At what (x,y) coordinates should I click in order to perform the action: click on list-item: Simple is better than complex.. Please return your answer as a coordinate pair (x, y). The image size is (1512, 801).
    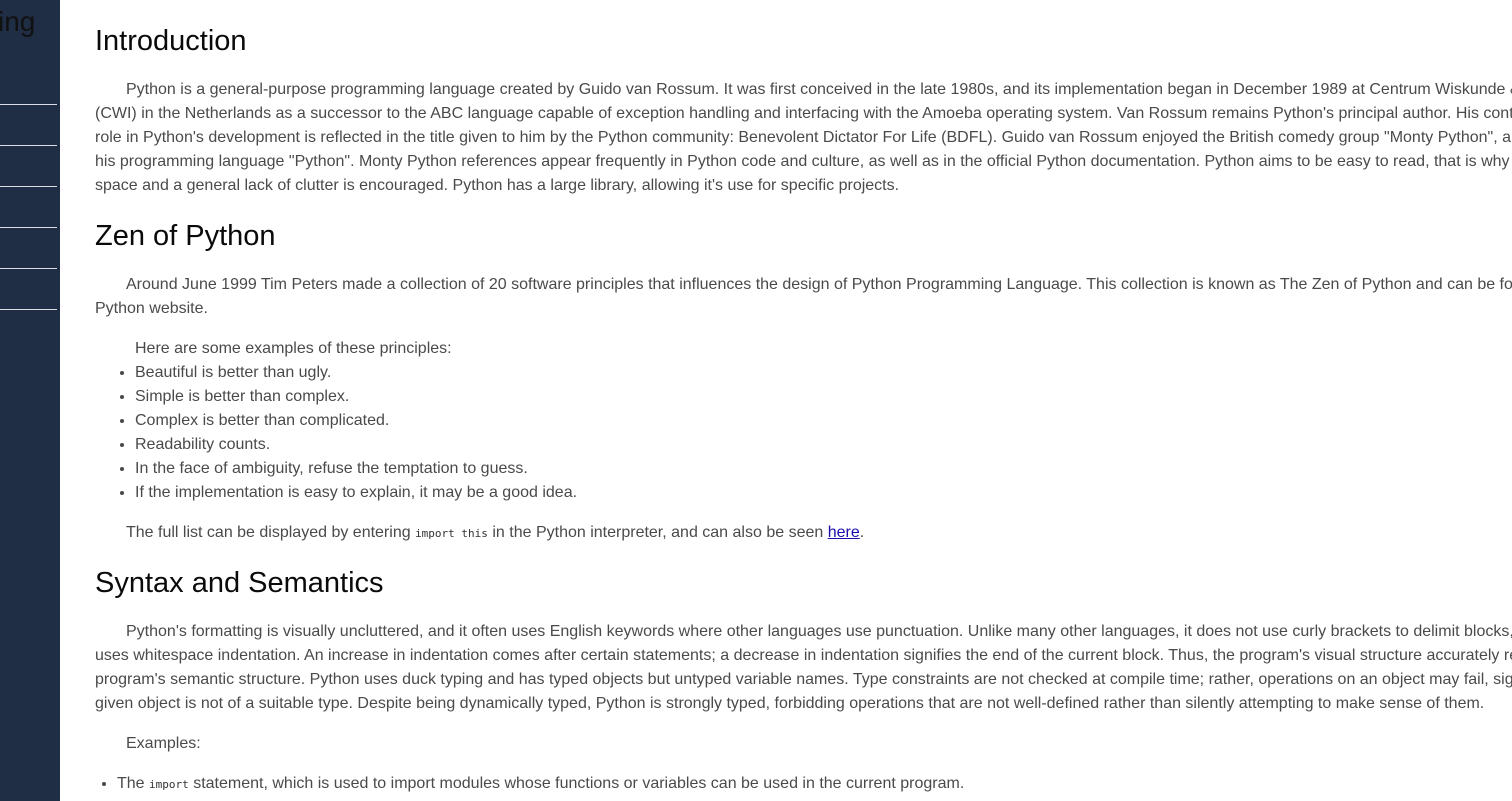
    Looking at the image, I should click on (823, 397).